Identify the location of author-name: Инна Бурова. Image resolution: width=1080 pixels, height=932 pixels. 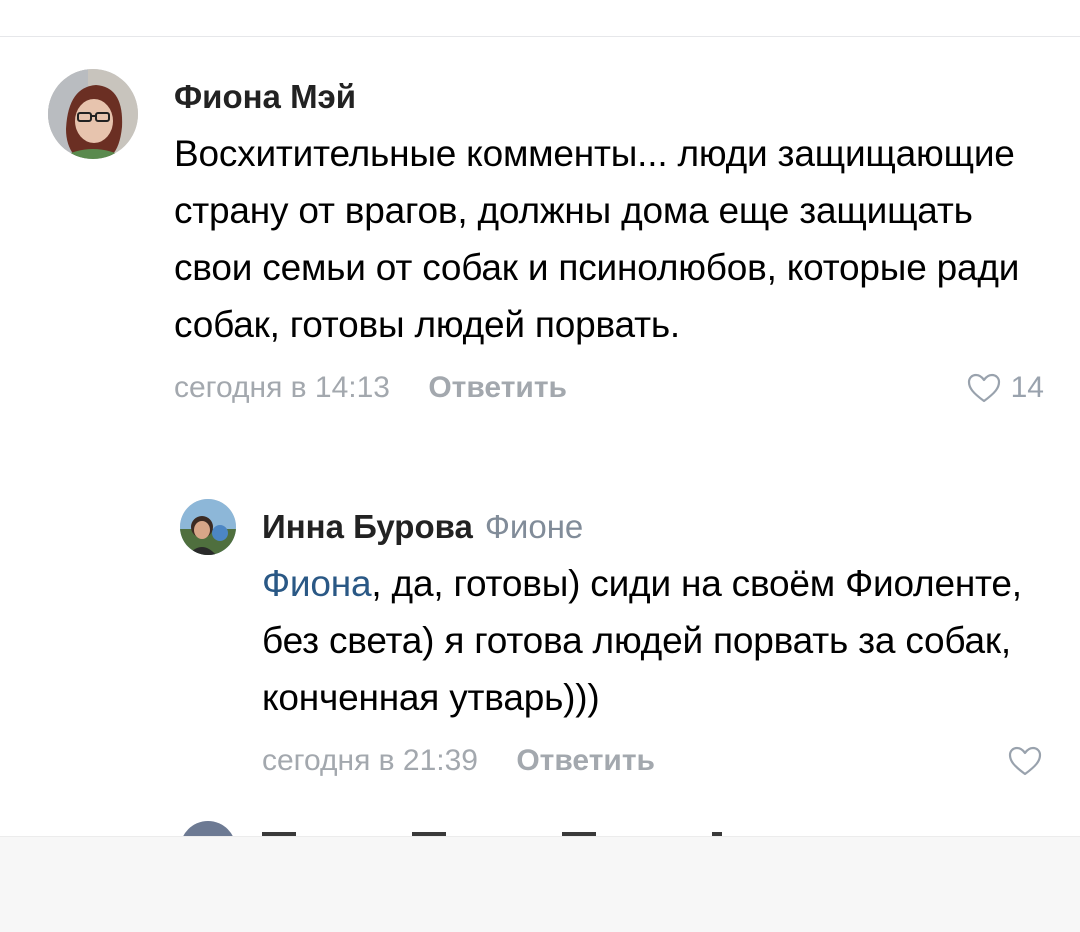
(367, 526).